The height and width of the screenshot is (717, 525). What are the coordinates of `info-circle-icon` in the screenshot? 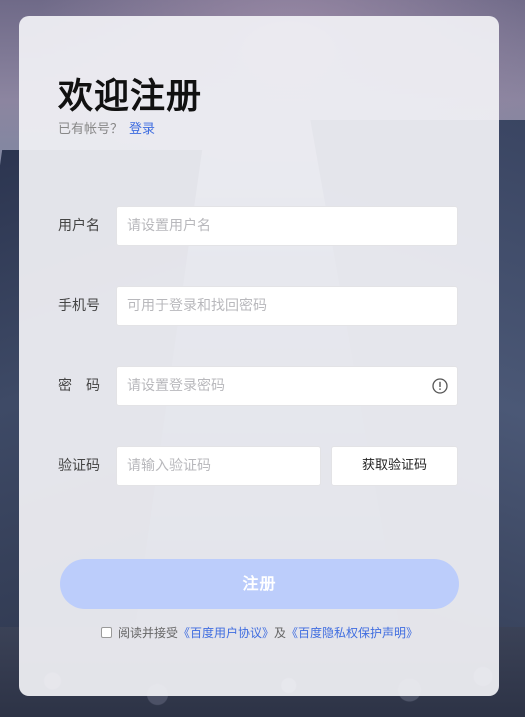 It's located at (440, 386).